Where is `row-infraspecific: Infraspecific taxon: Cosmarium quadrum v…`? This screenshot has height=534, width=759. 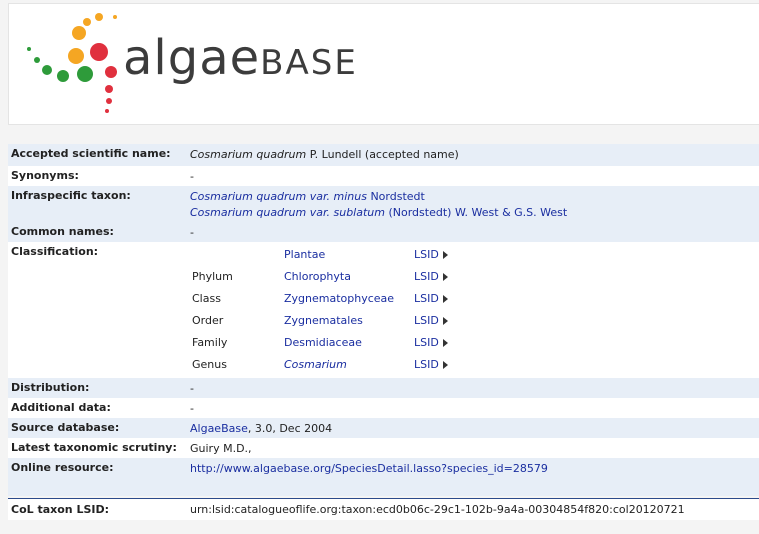
row-infraspecific: Infraspecific taxon: Cosmarium quadrum v… is located at coordinates (383, 204).